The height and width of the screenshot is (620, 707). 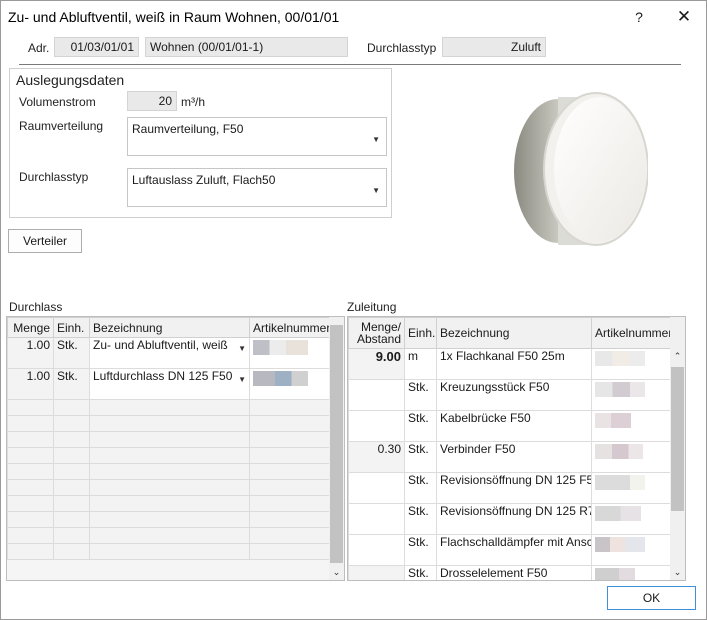 I want to click on table-row: 1.00 Stk. Luftdurchlass DN 125 F50 ▼, so click(x=168, y=384).